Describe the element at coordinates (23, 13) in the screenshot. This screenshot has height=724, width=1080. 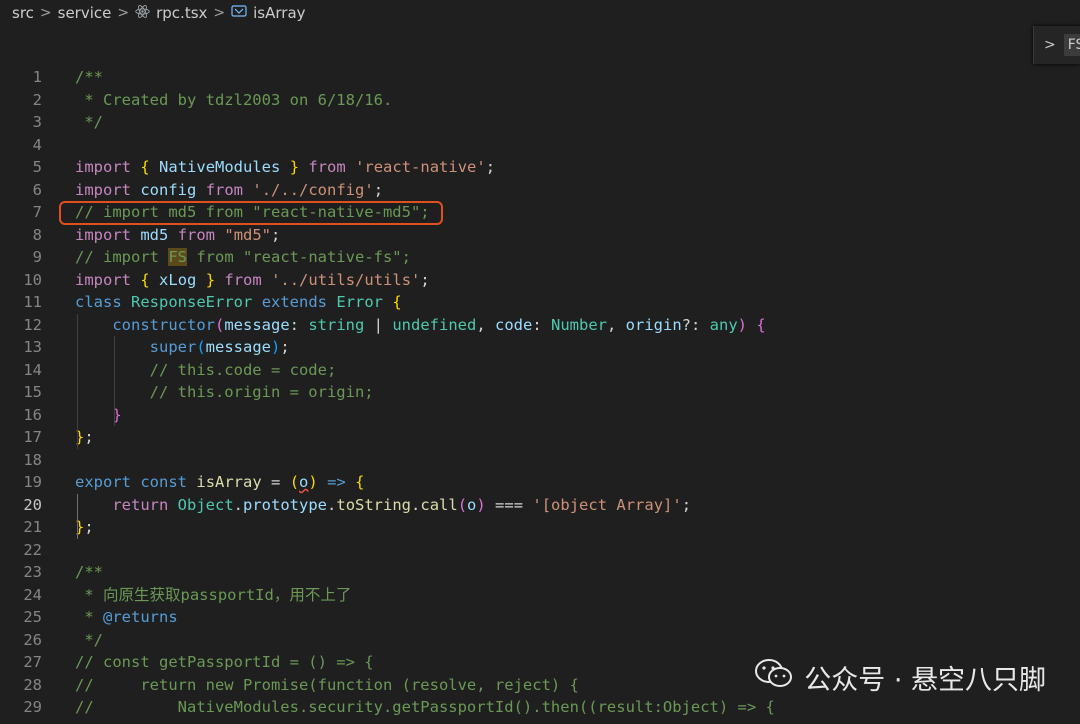
I see `breadcrumb-item-src: src` at that location.